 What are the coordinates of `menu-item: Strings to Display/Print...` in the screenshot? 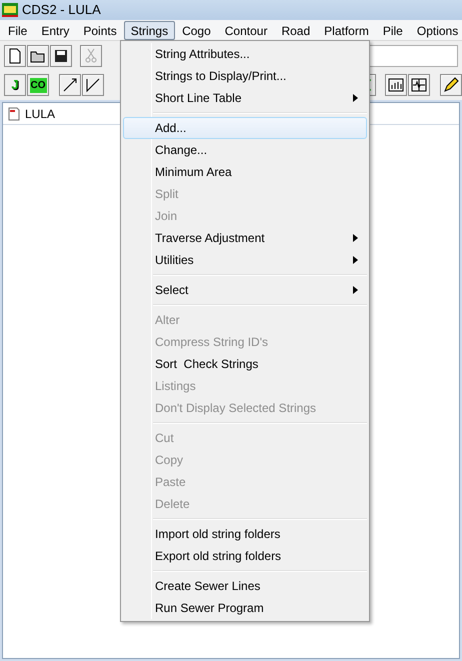 It's located at (245, 76).